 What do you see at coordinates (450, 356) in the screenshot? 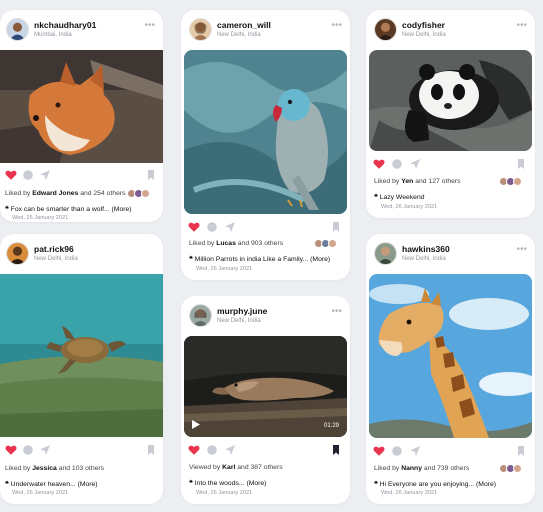
I see `giraffe-photo` at bounding box center [450, 356].